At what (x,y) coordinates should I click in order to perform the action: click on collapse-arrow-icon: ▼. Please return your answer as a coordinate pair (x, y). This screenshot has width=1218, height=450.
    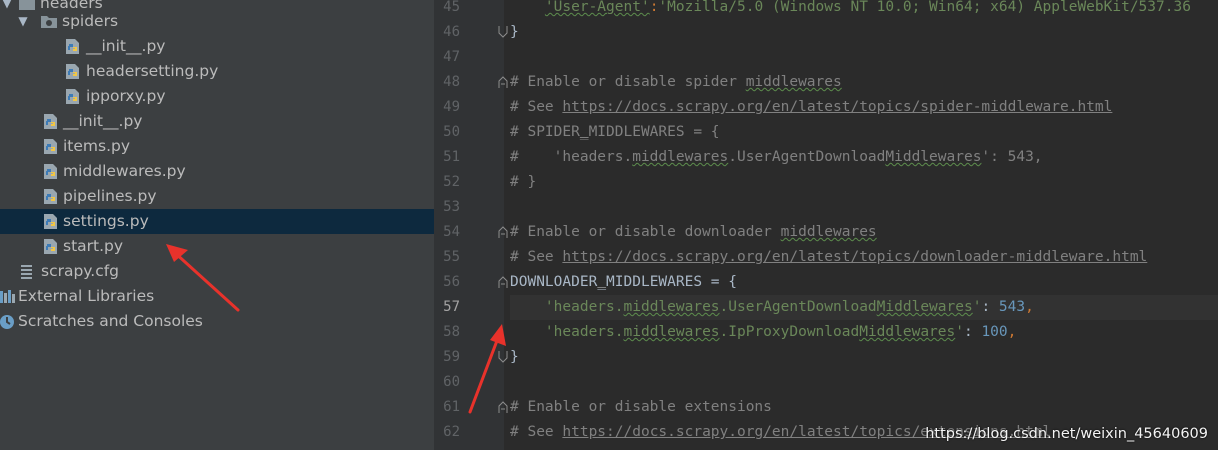
    Looking at the image, I should click on (23, 21).